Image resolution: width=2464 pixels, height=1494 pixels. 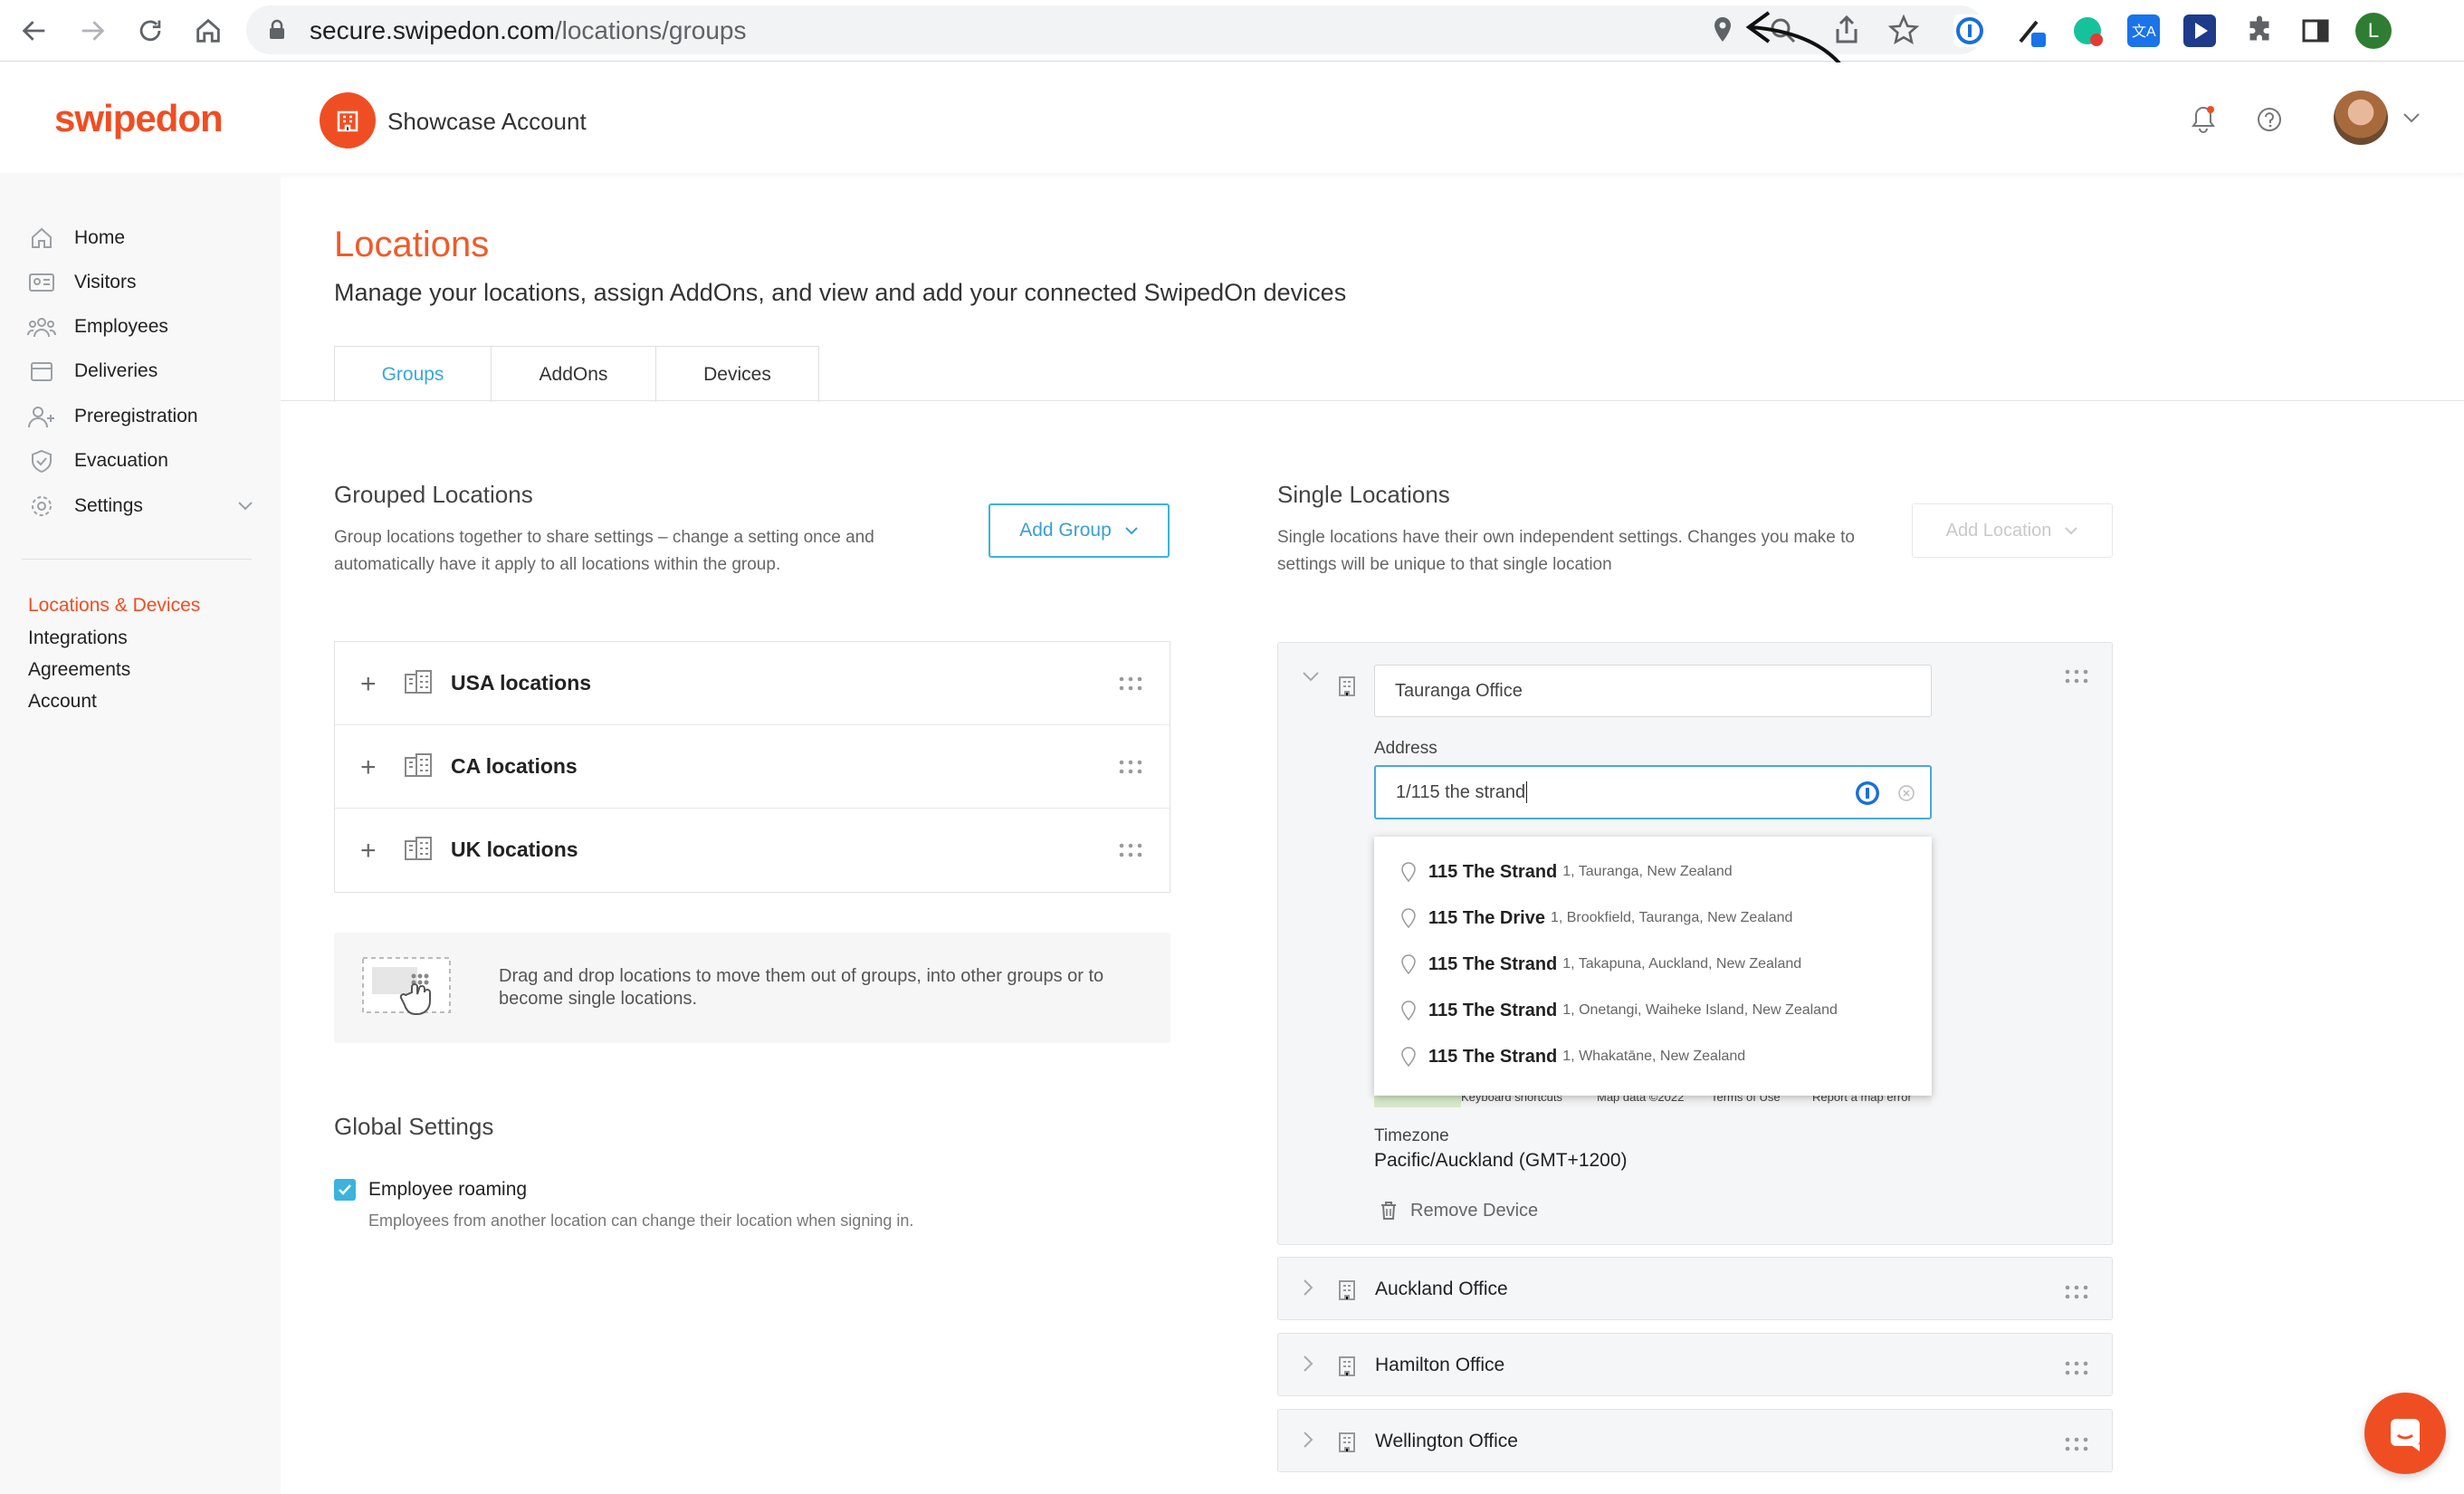 I want to click on location-row: Wellington Office, so click(x=1695, y=1440).